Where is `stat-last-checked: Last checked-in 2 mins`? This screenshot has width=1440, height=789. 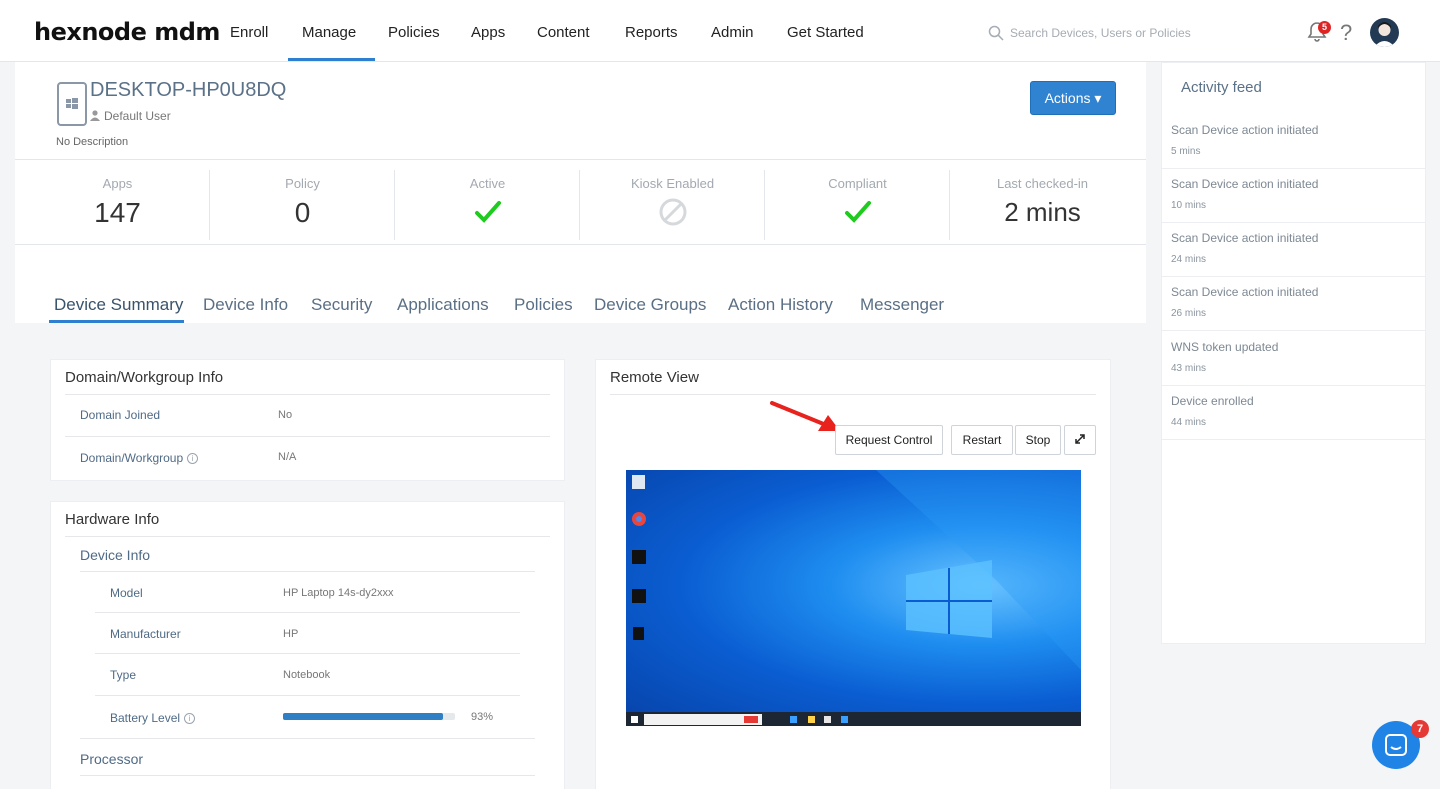 stat-last-checked: Last checked-in 2 mins is located at coordinates (1042, 205).